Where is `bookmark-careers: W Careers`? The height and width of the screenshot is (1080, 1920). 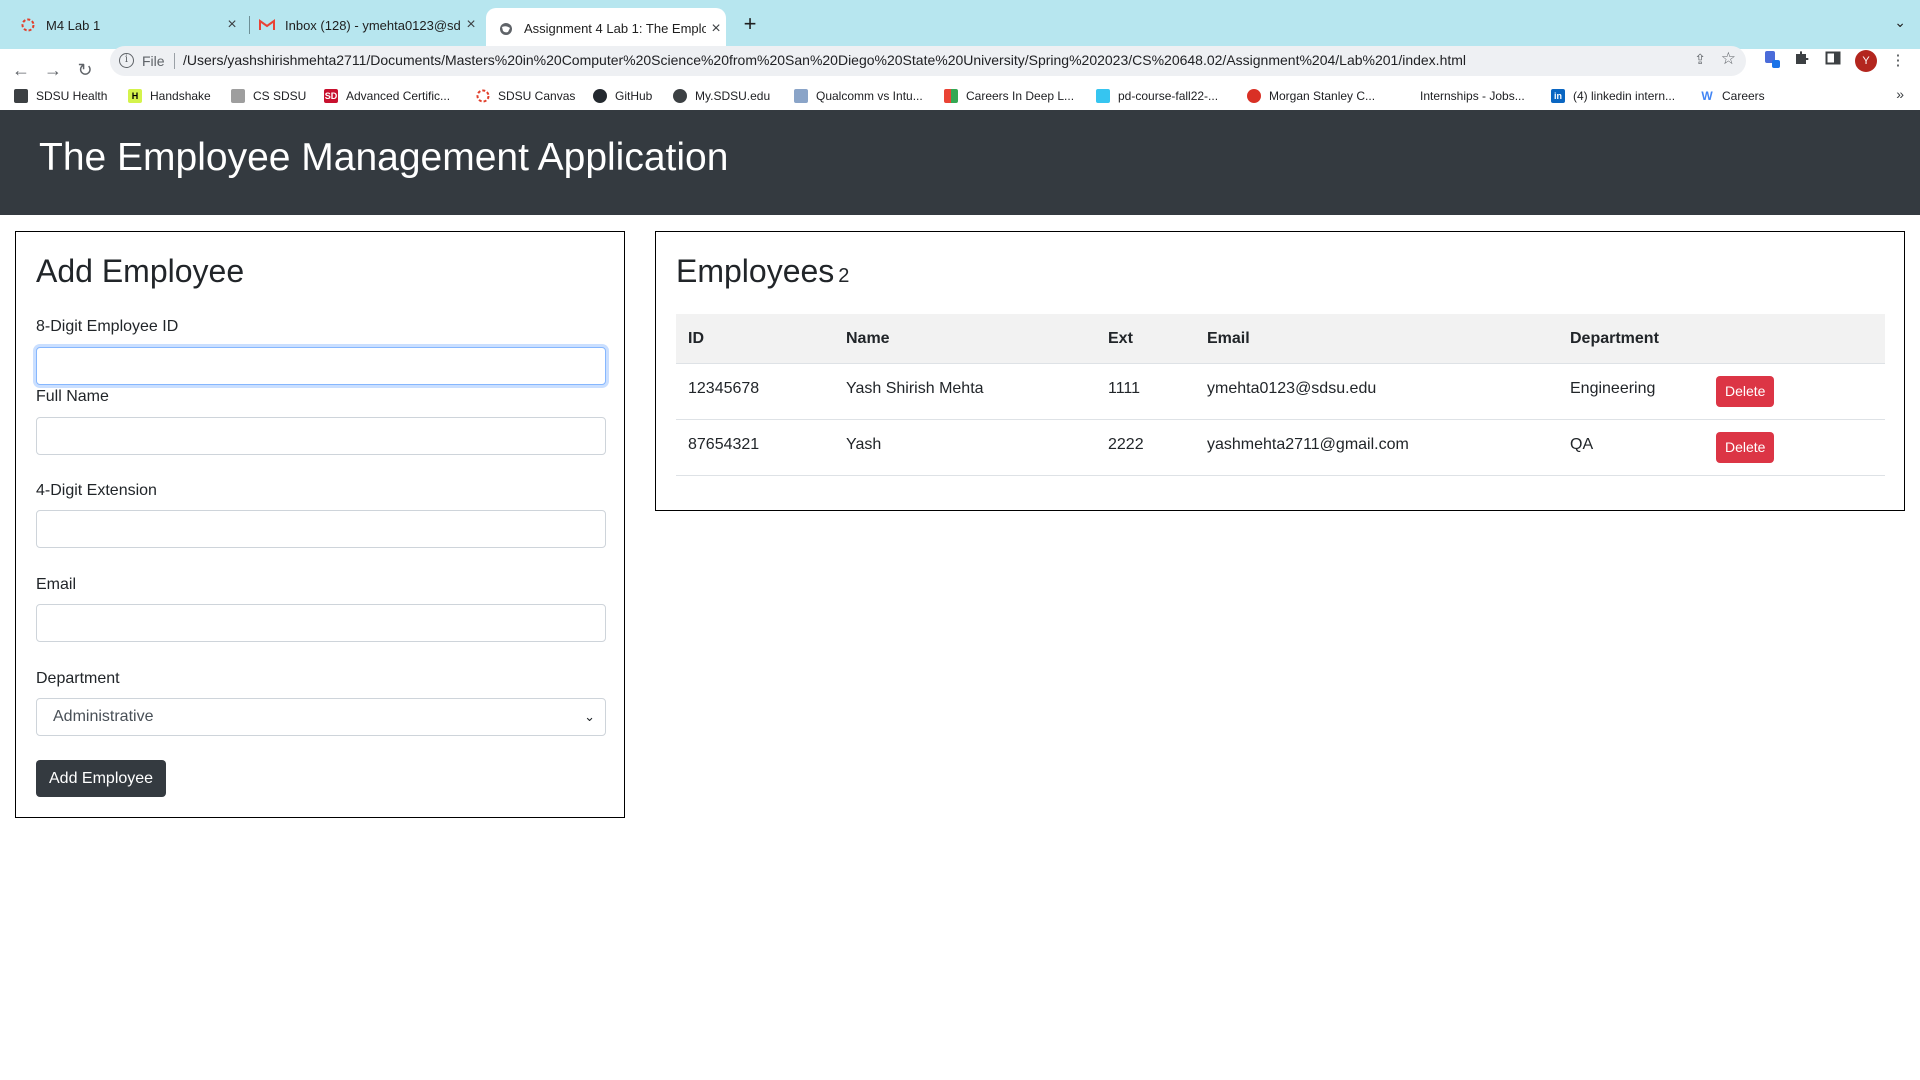
bookmark-careers: W Careers is located at coordinates (1732, 96).